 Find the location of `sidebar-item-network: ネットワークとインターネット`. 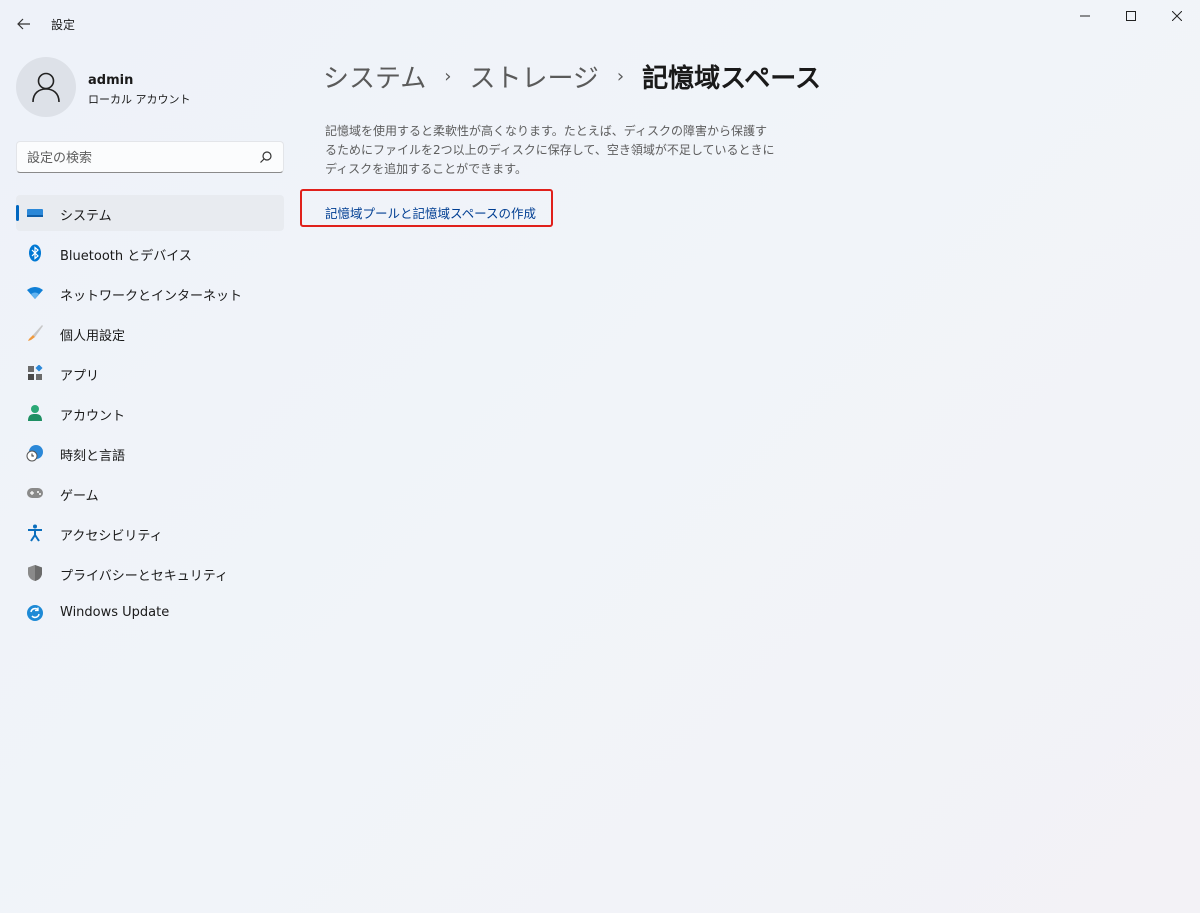

sidebar-item-network: ネットワークとインターネット is located at coordinates (150, 293).